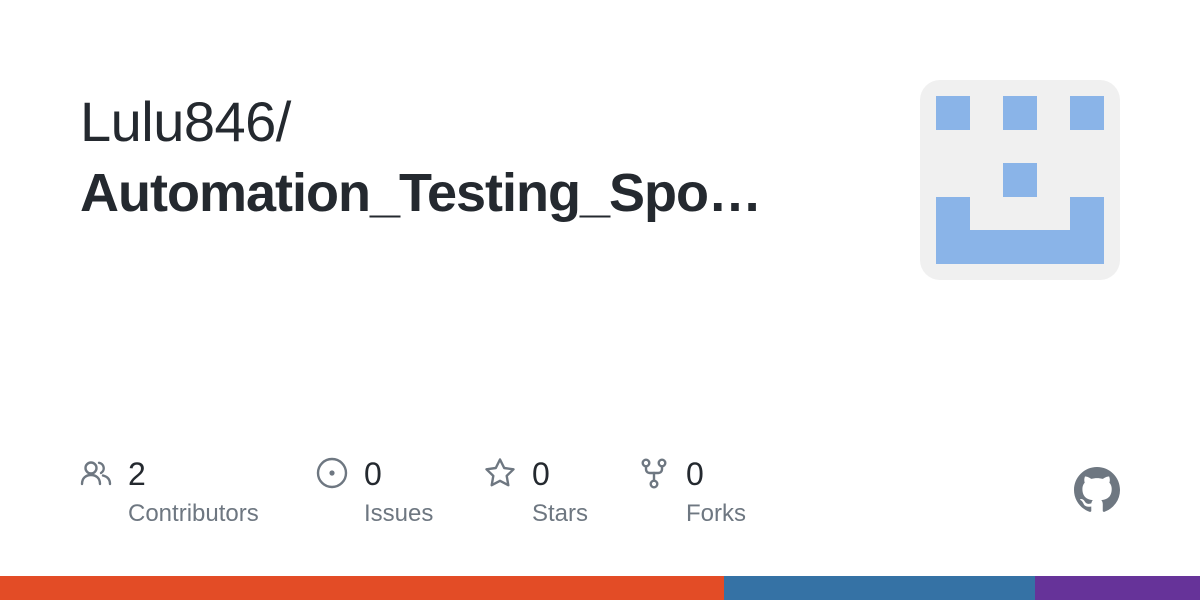  I want to click on owner-avatar, so click(1020, 180).